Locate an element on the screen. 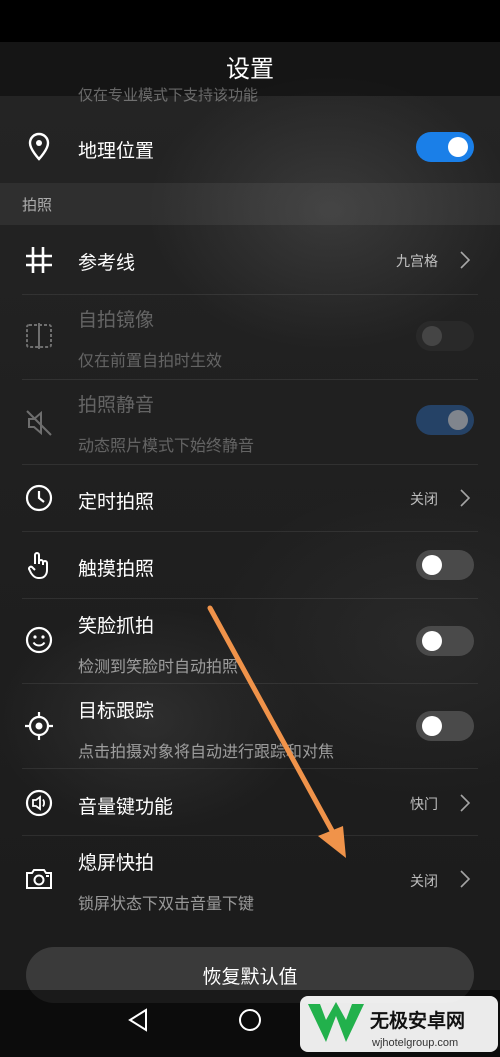  setting-label: 地理位置 is located at coordinates (116, 151).